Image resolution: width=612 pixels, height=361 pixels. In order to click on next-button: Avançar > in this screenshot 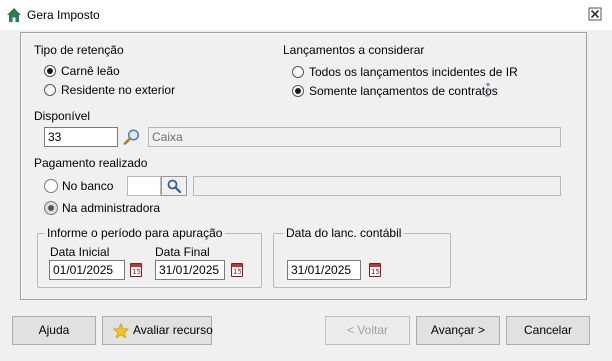, I will do `click(458, 330)`.